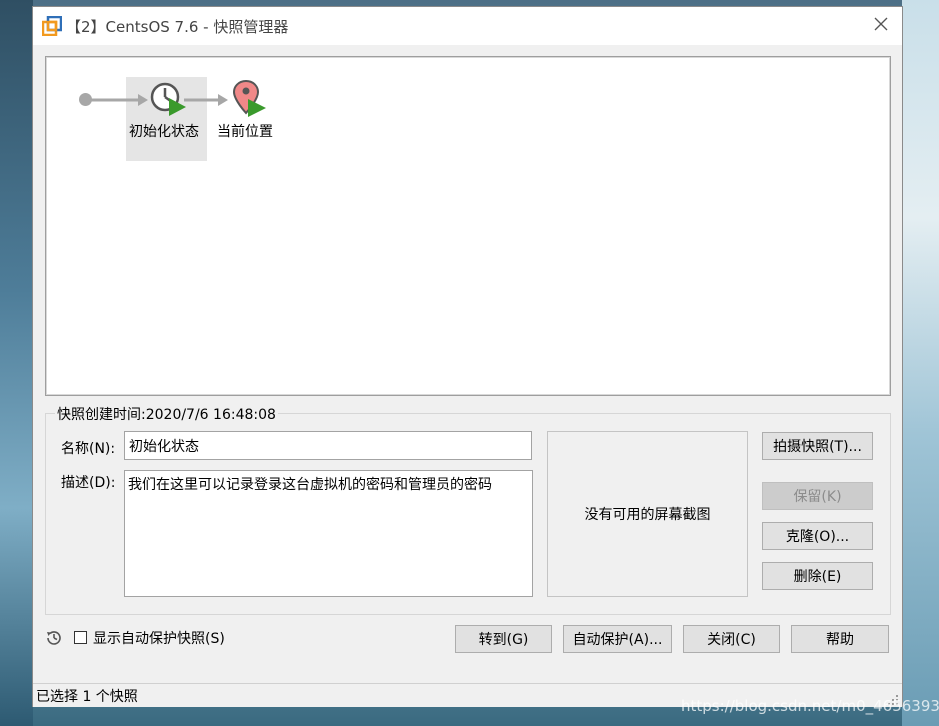 This screenshot has width=939, height=726. What do you see at coordinates (731, 639) in the screenshot?
I see `close-button: 关闭(C)` at bounding box center [731, 639].